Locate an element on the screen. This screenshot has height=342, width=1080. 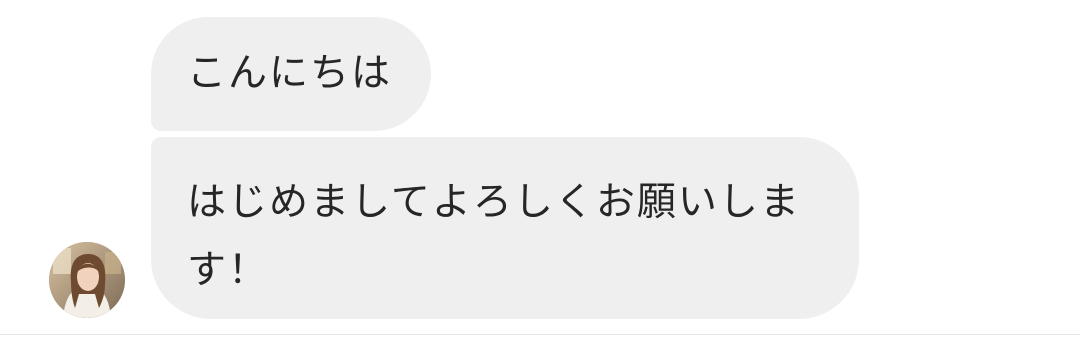
avatar-photo-icon is located at coordinates (87, 280).